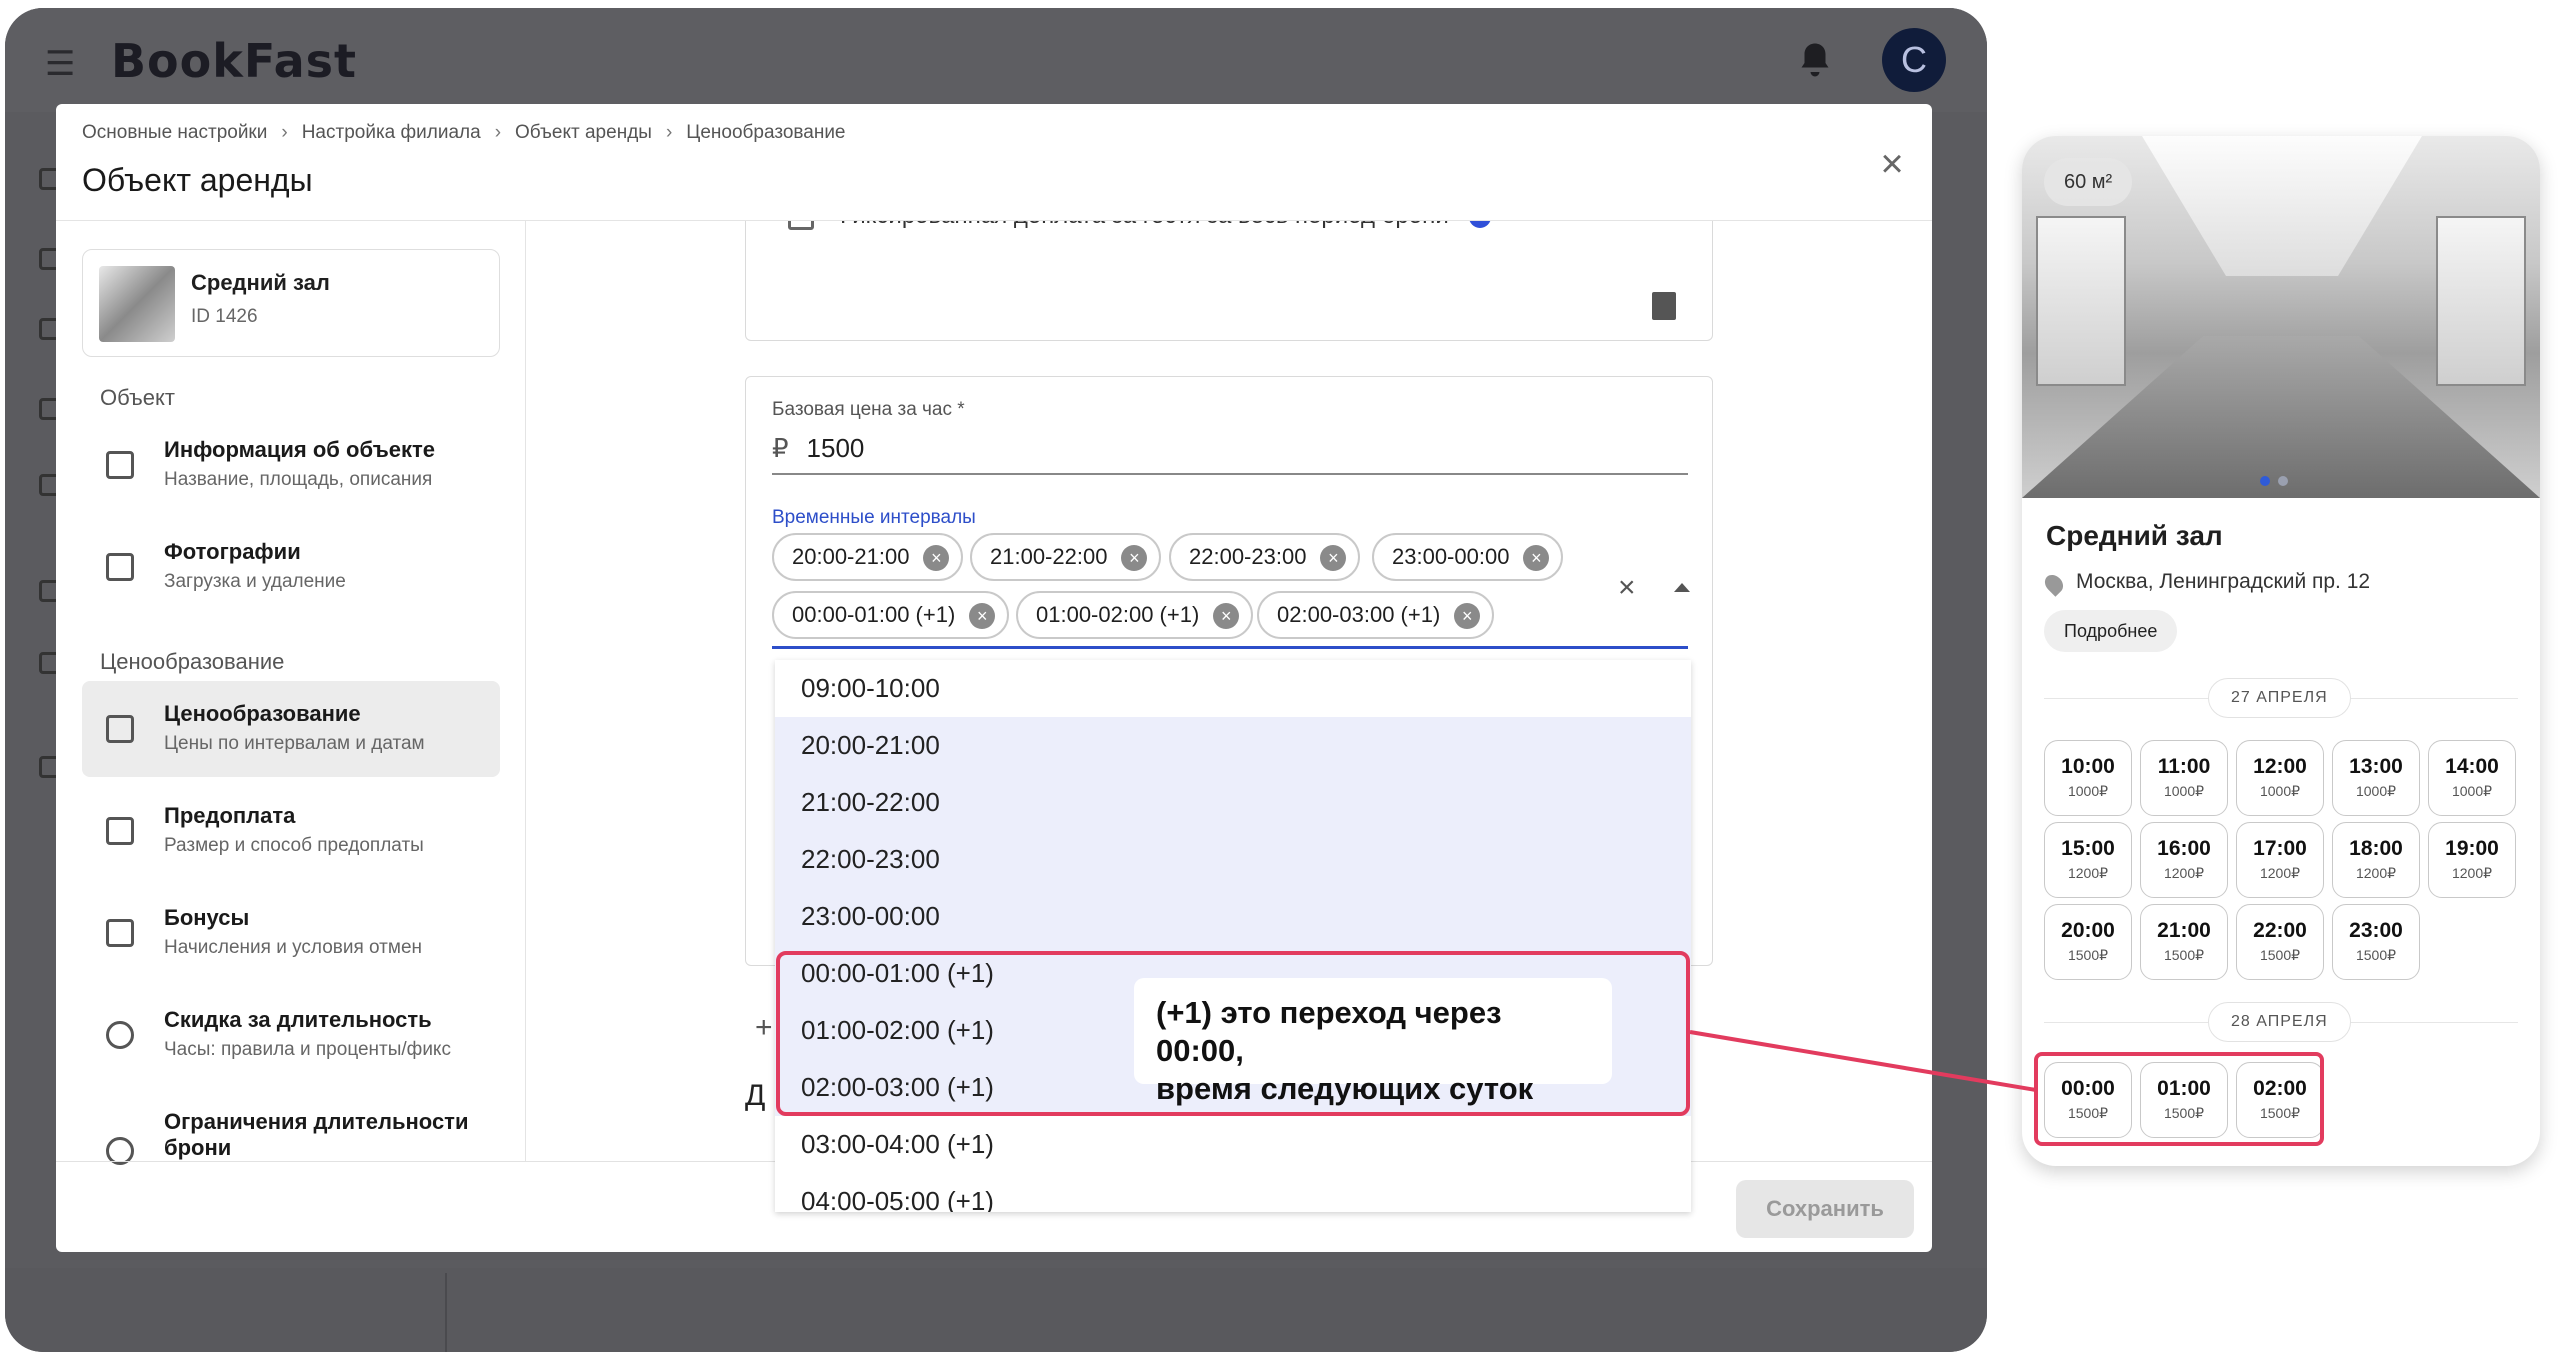  What do you see at coordinates (174, 133) in the screenshot?
I see `breadcrumb-item: Основные настройки` at bounding box center [174, 133].